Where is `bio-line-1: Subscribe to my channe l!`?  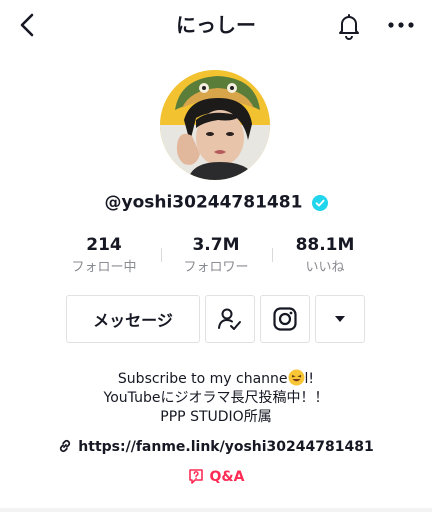 bio-line-1: Subscribe to my channe l! is located at coordinates (216, 379).